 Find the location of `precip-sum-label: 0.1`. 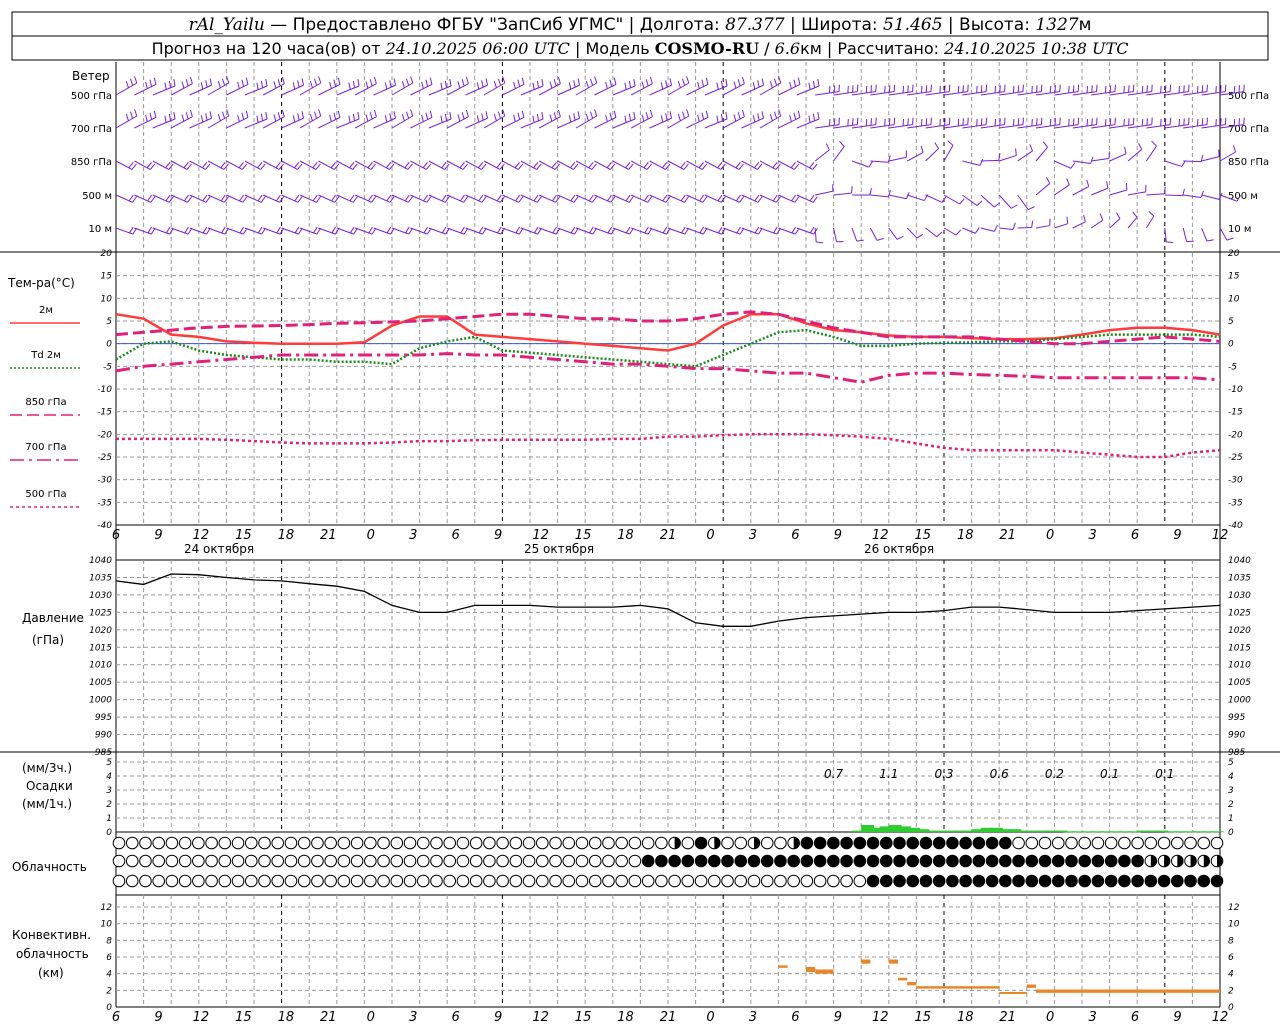

precip-sum-label: 0.1 is located at coordinates (1109, 774).